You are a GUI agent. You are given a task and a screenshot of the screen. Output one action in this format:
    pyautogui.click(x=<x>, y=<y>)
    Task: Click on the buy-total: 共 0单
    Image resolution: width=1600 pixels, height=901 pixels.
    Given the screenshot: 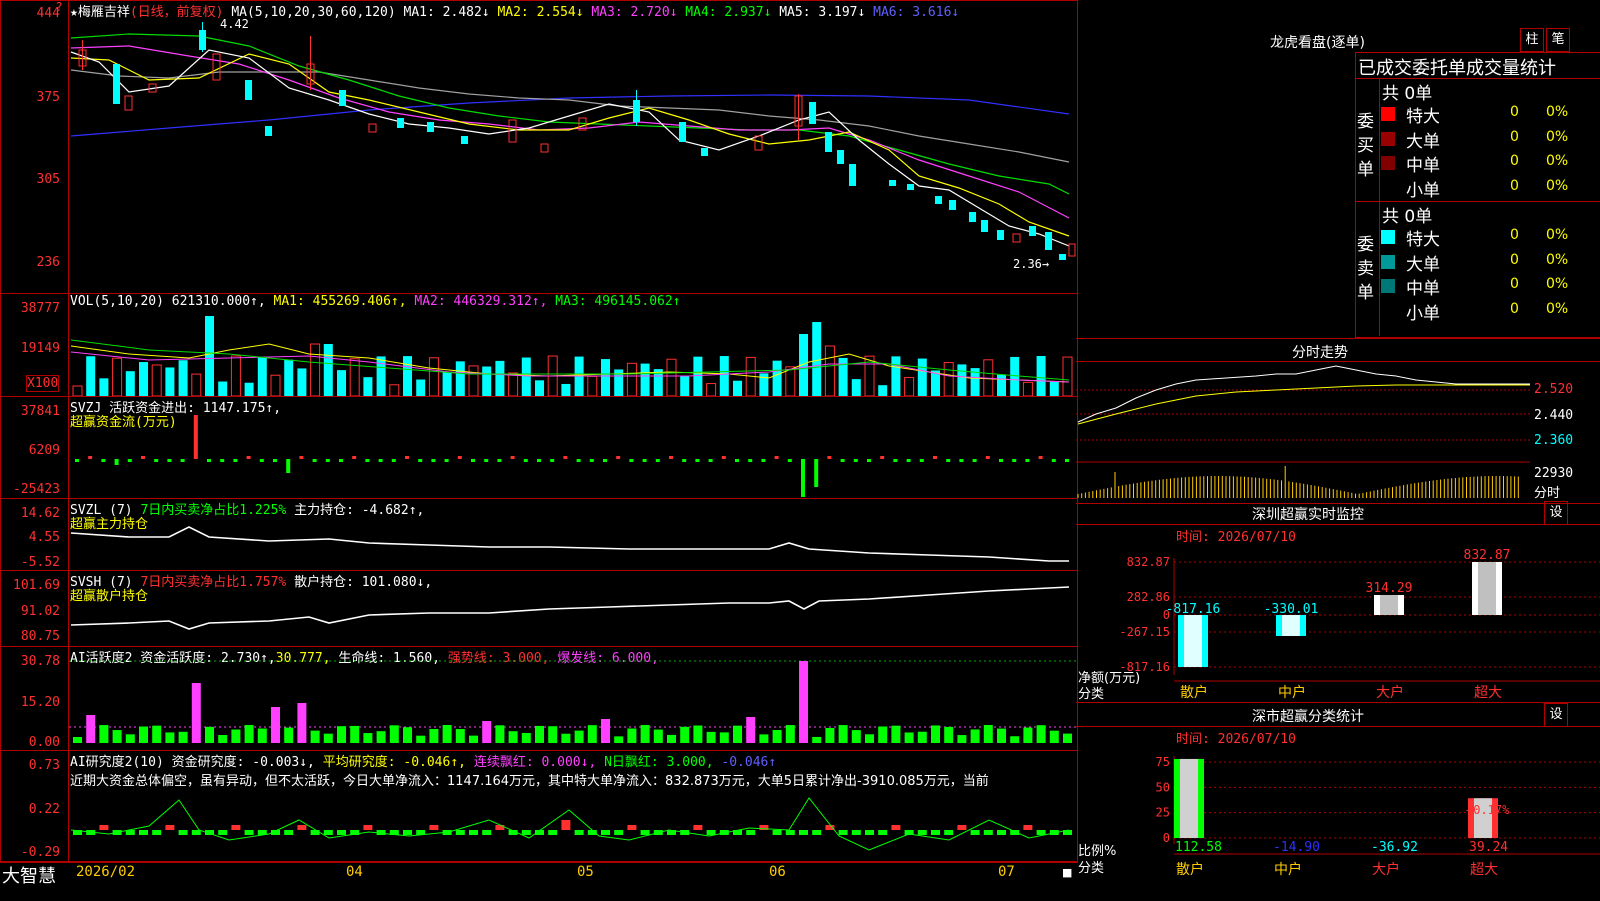 What is the action you would take?
    pyautogui.click(x=1407, y=94)
    